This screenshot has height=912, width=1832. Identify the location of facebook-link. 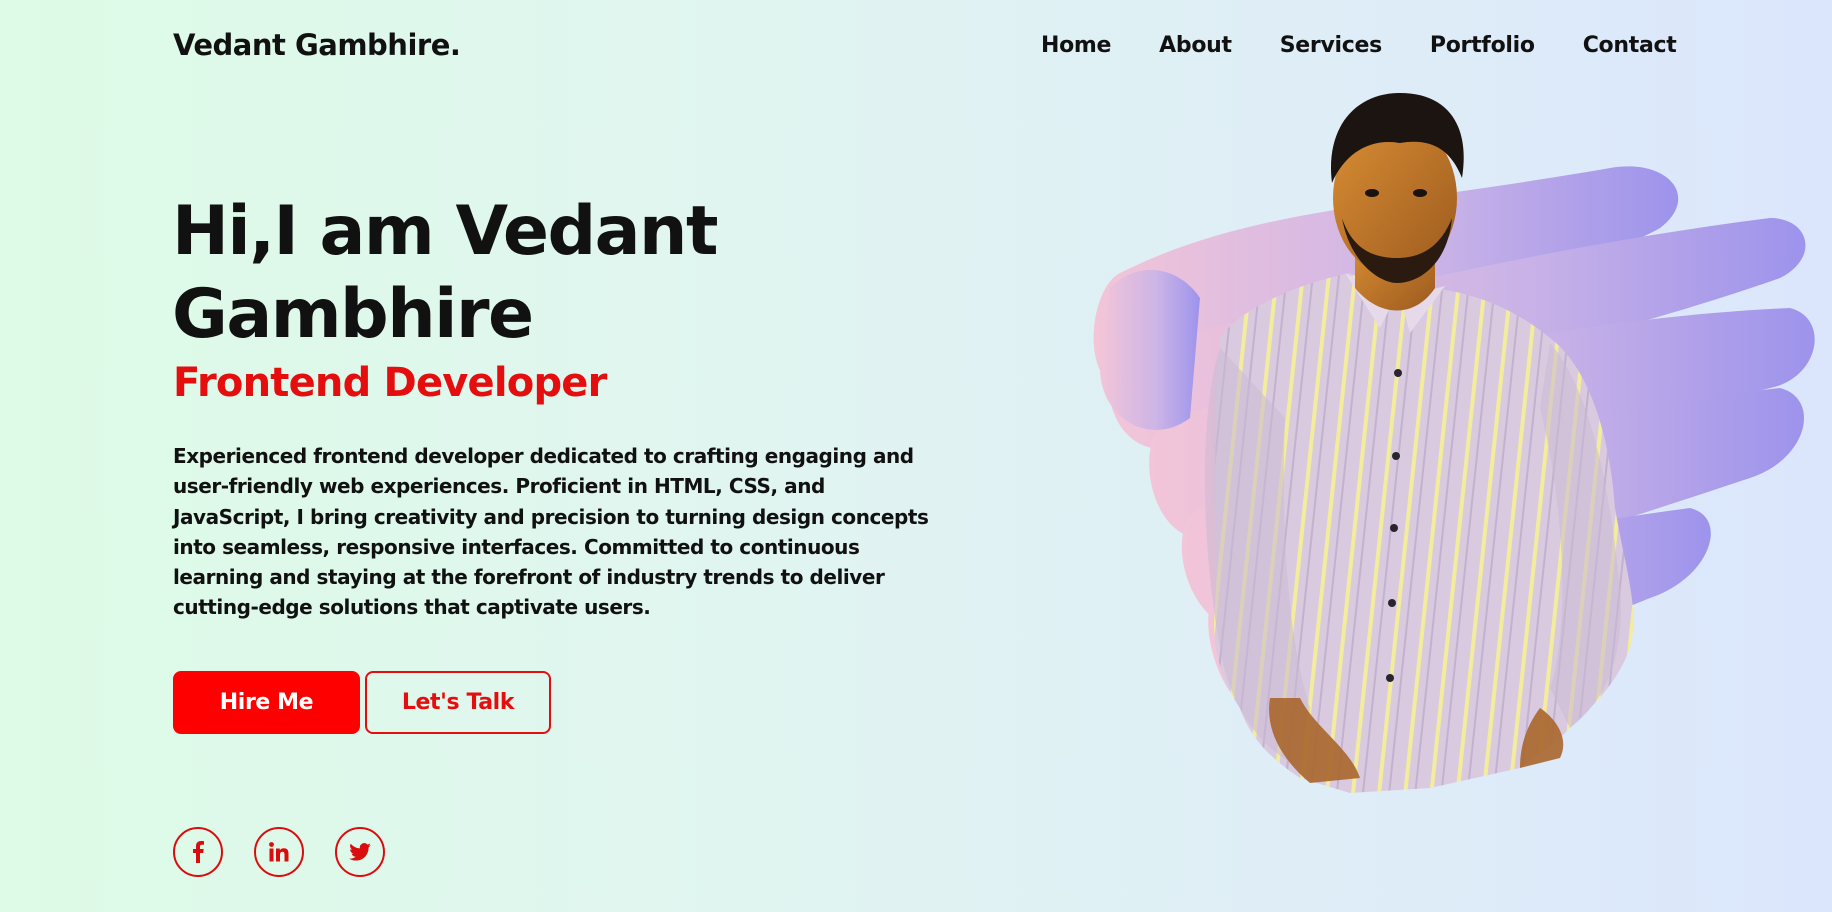
(198, 852).